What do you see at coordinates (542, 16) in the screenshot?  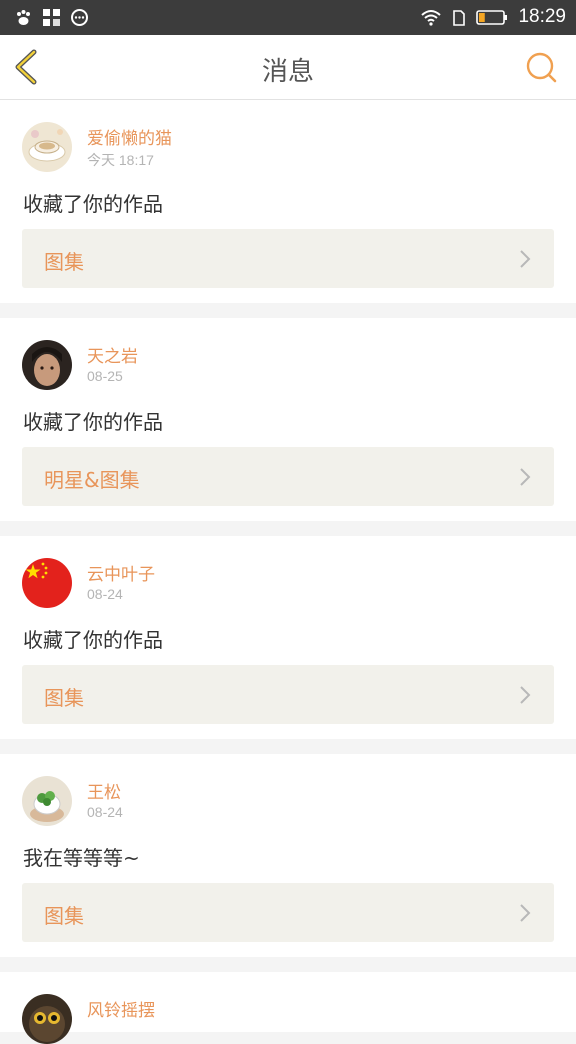 I see `status-time: 18:29` at bounding box center [542, 16].